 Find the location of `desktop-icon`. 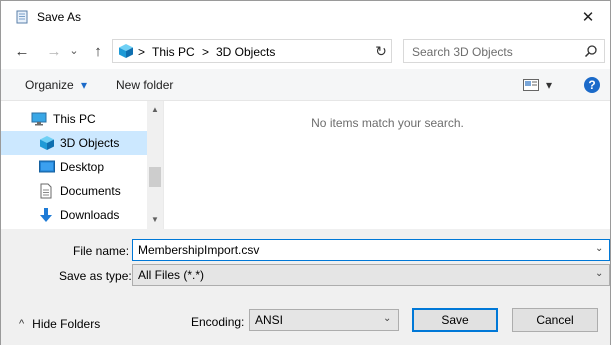

desktop-icon is located at coordinates (47, 167).